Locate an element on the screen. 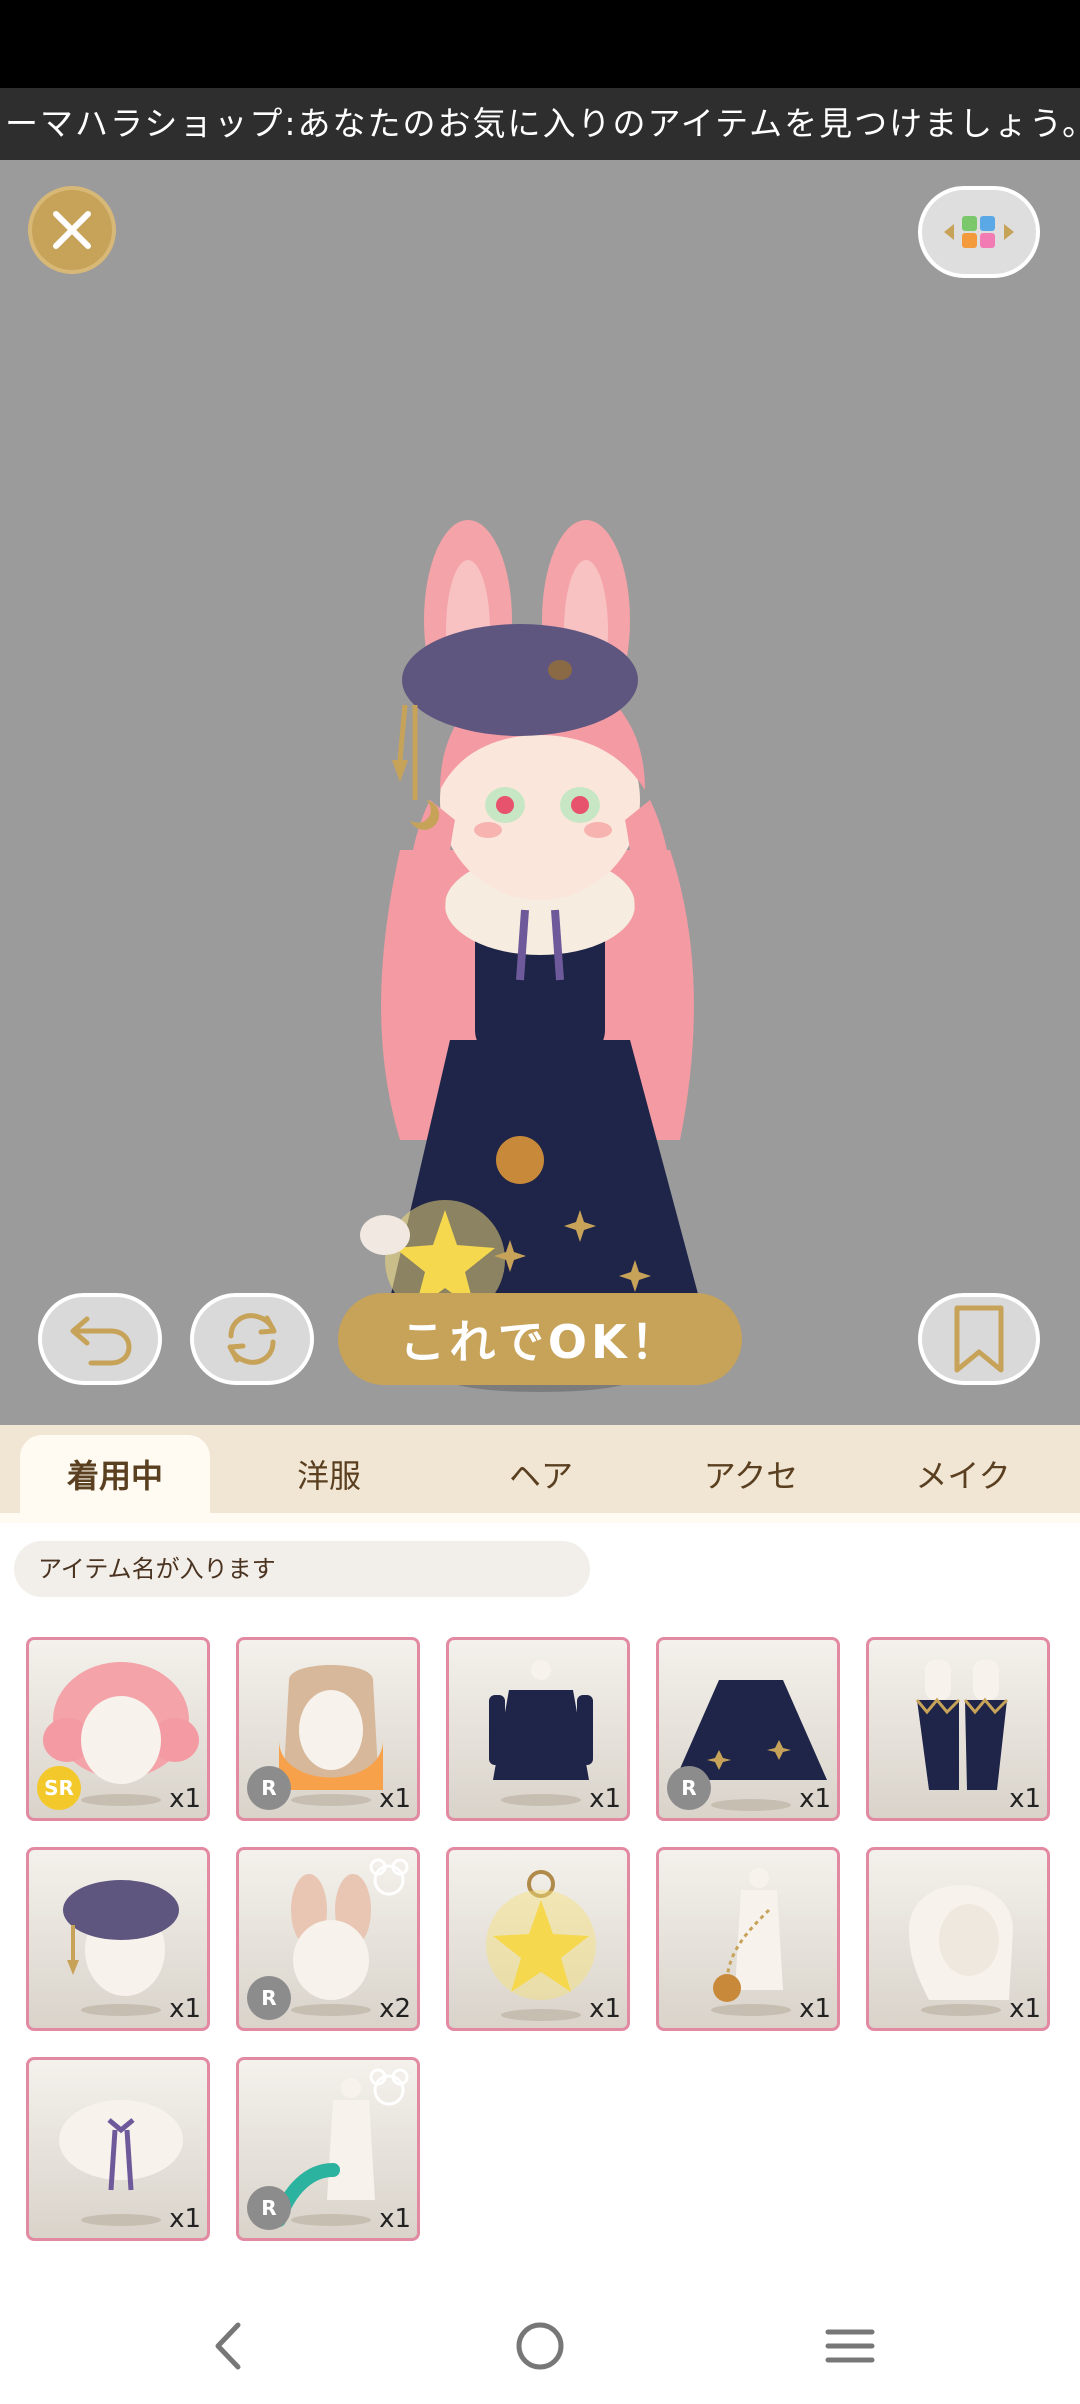 The width and height of the screenshot is (1080, 2404). tabs-divider is located at coordinates (540, 1518).